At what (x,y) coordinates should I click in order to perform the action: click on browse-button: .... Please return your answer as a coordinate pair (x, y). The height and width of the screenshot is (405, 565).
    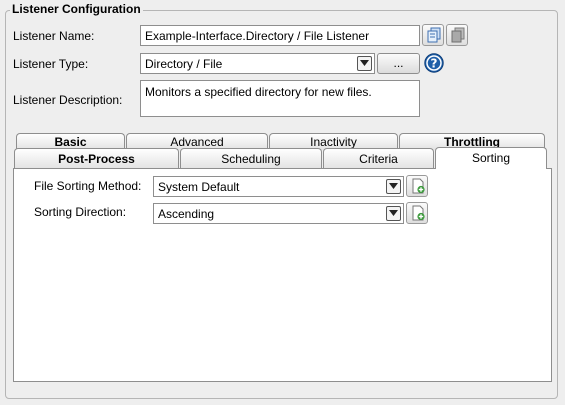
    Looking at the image, I should click on (398, 63).